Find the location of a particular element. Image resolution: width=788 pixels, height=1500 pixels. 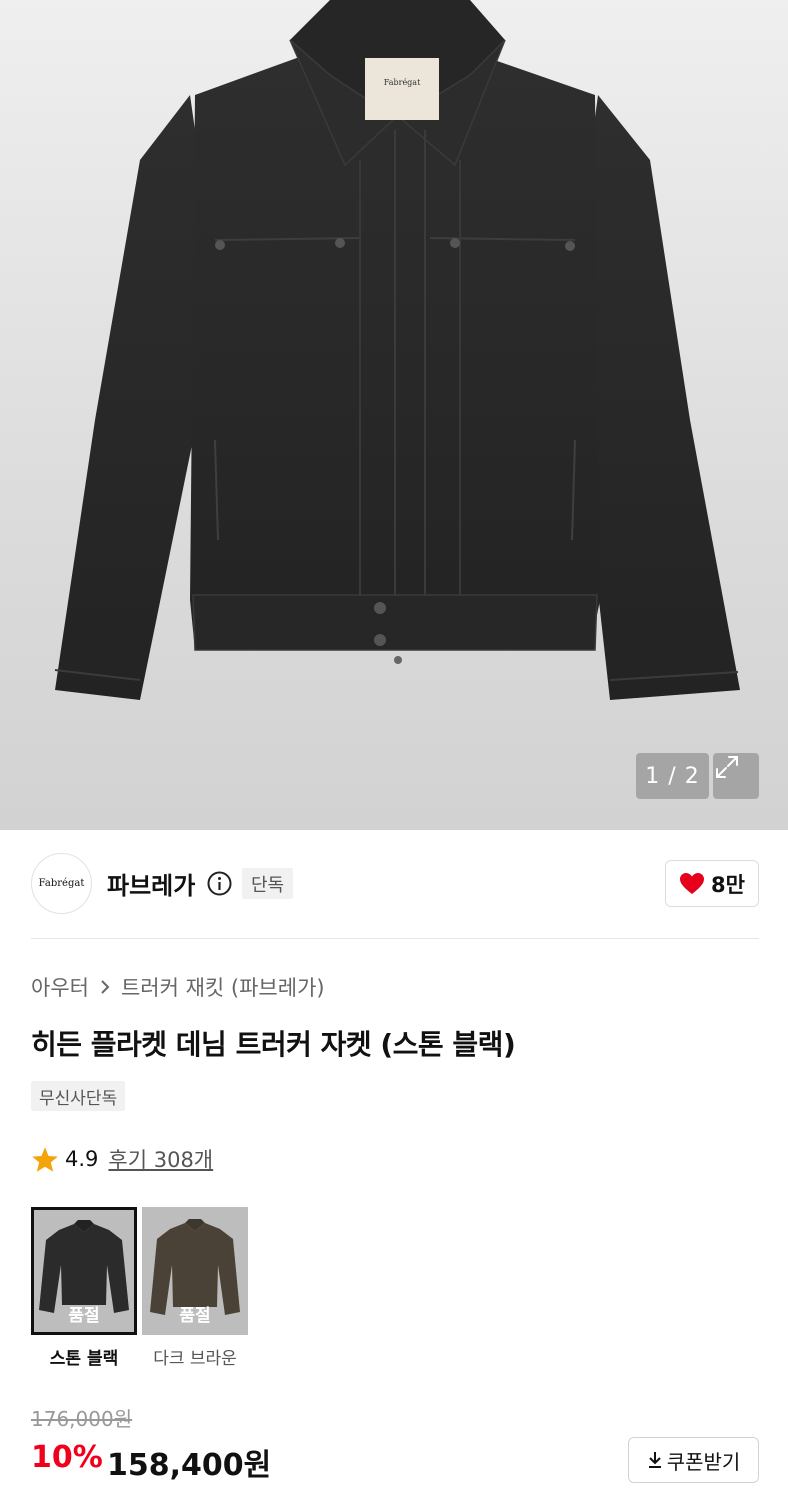

image-counter: 1 / 2 is located at coordinates (672, 776).